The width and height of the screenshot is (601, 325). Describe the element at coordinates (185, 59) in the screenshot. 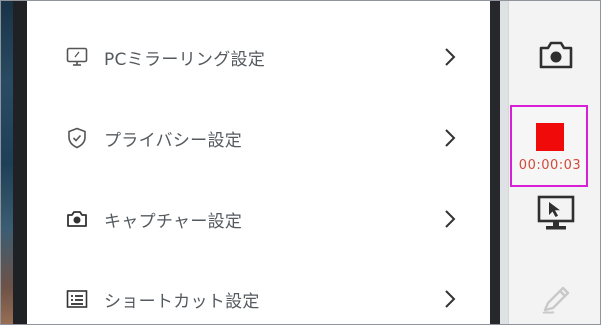

I see `settings-item-label: PCミラーリング設定` at that location.